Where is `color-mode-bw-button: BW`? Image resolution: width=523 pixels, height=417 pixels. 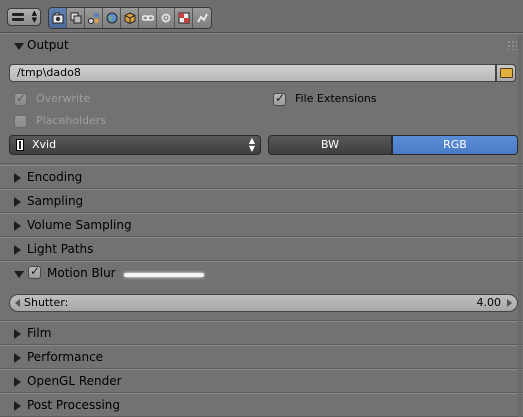 color-mode-bw-button: BW is located at coordinates (330, 145).